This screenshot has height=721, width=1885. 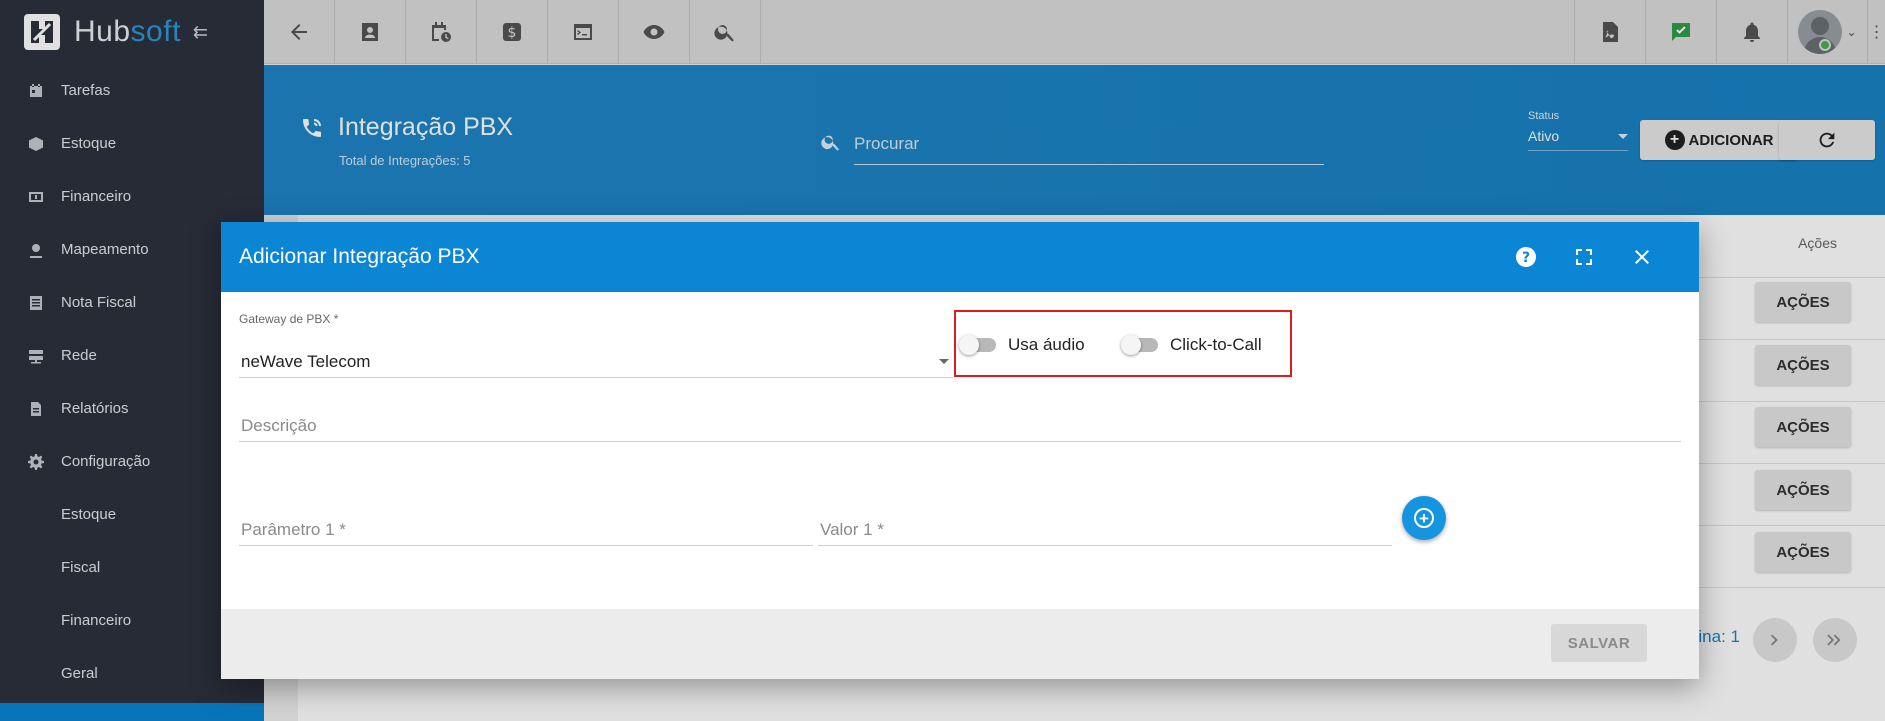 What do you see at coordinates (306, 361) in the screenshot?
I see `gateway-value: neWave Telecom` at bounding box center [306, 361].